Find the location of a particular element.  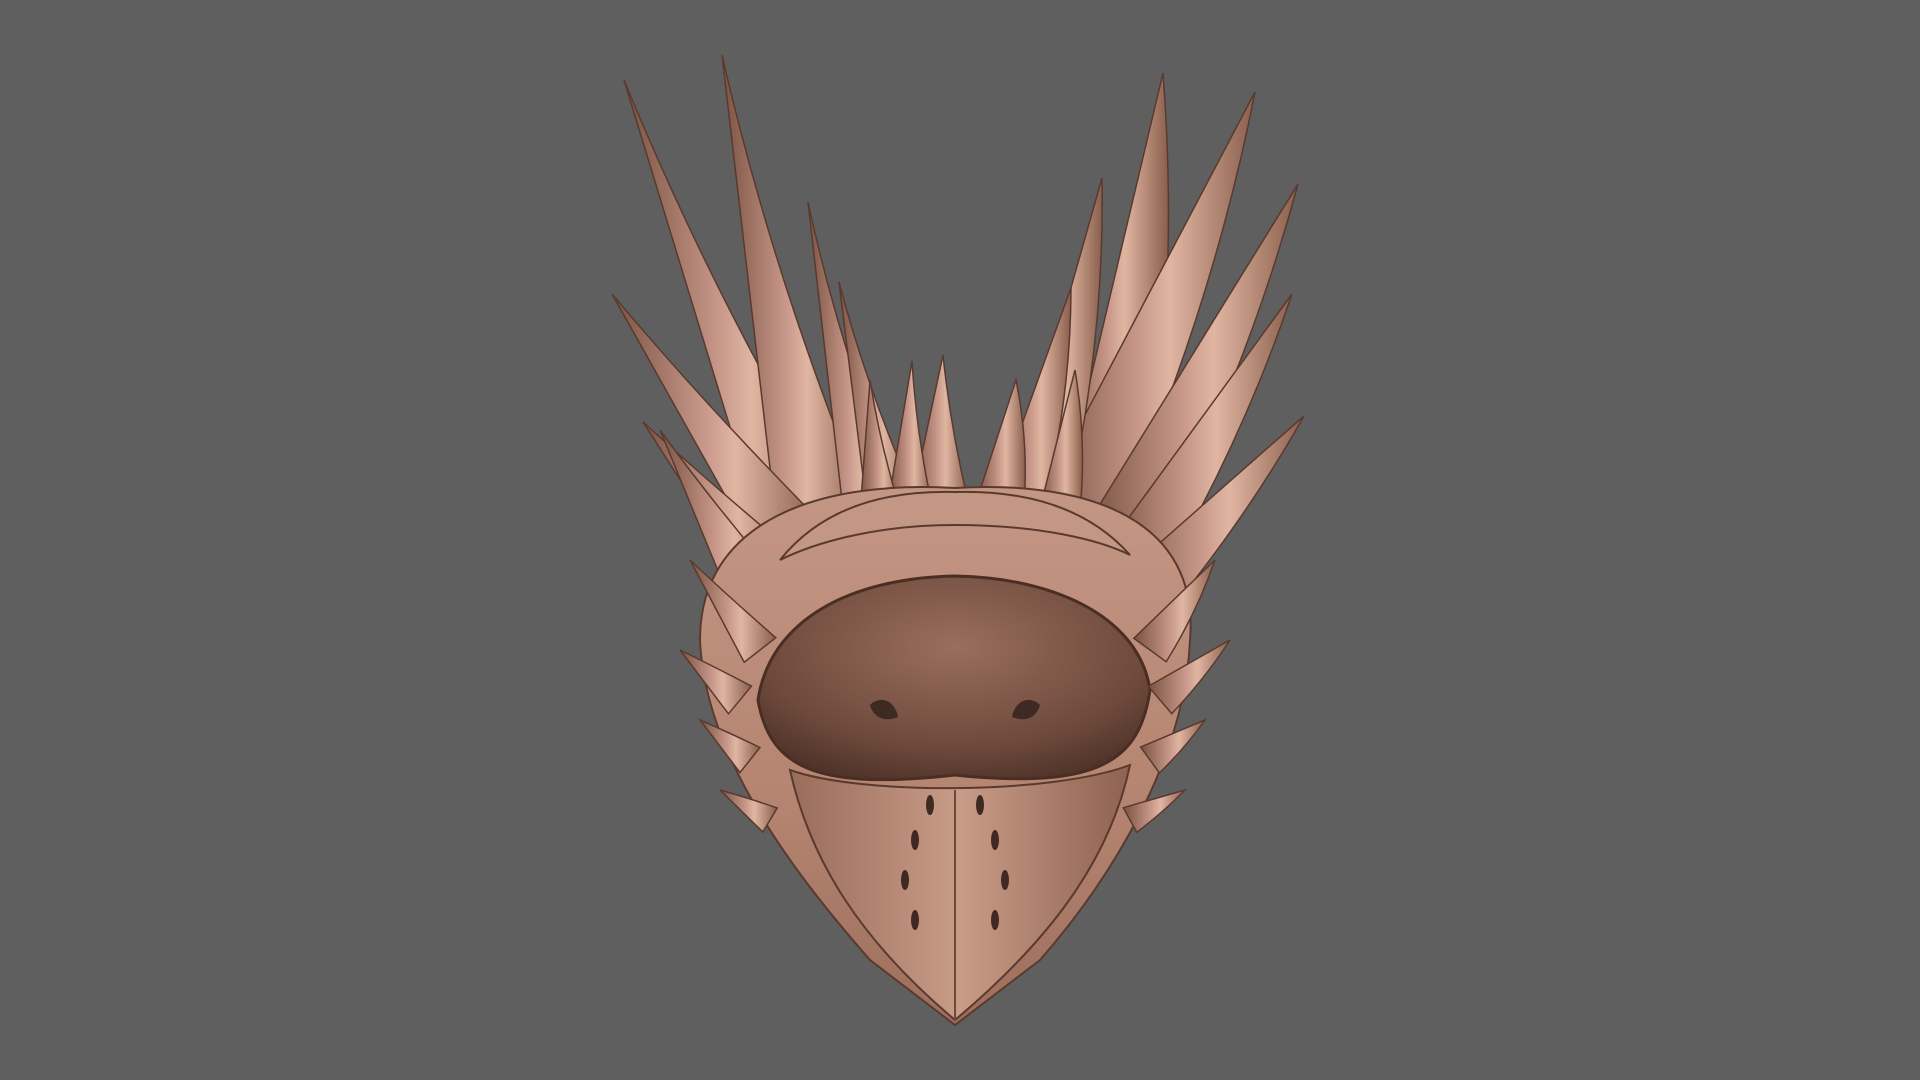

mask-helmet is located at coordinates (945, 756).